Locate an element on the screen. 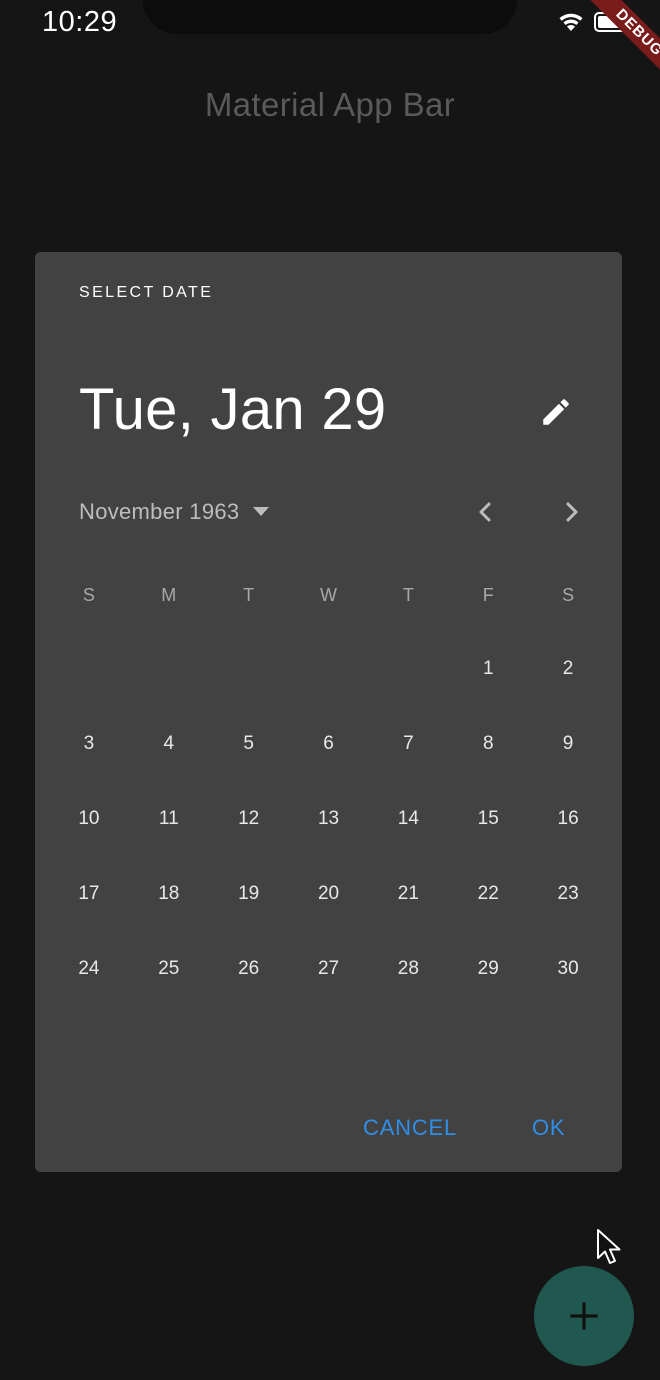 The height and width of the screenshot is (1380, 660). day-cell: 10 is located at coordinates (89, 819).